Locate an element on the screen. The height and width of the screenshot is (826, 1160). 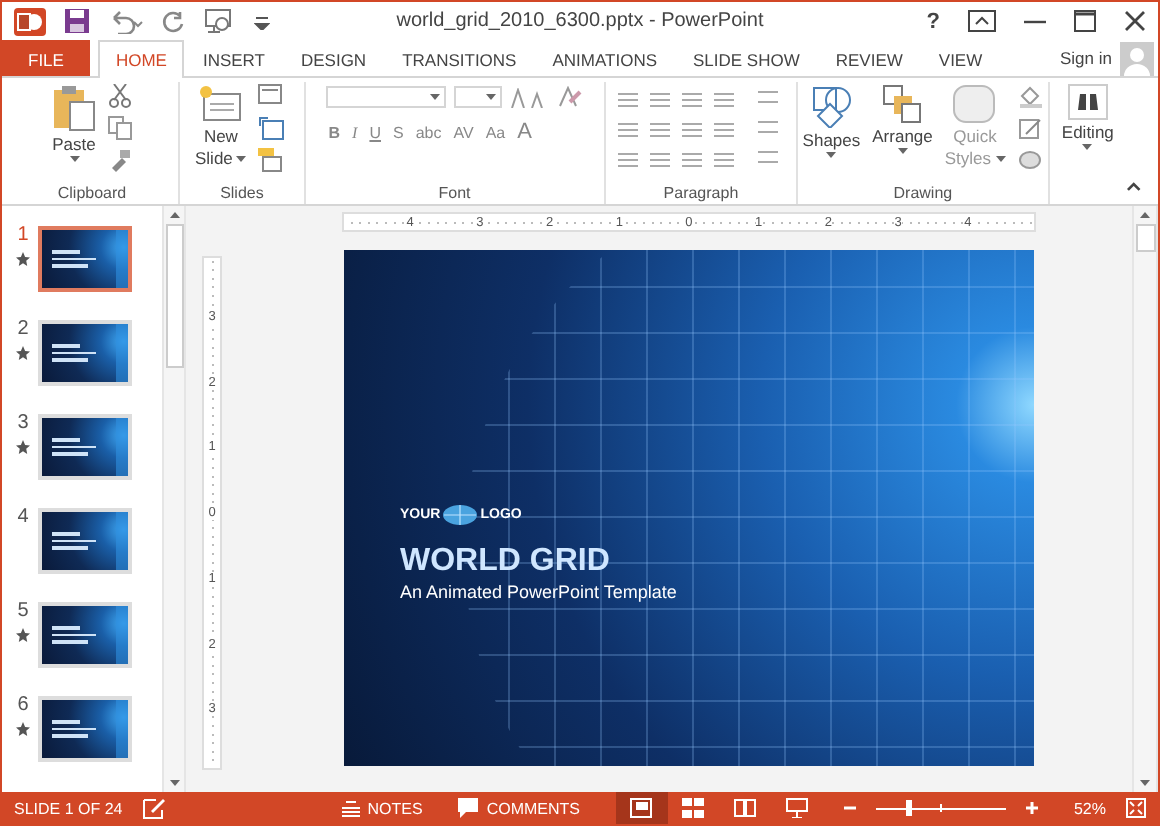
book-icon is located at coordinates (745, 808).